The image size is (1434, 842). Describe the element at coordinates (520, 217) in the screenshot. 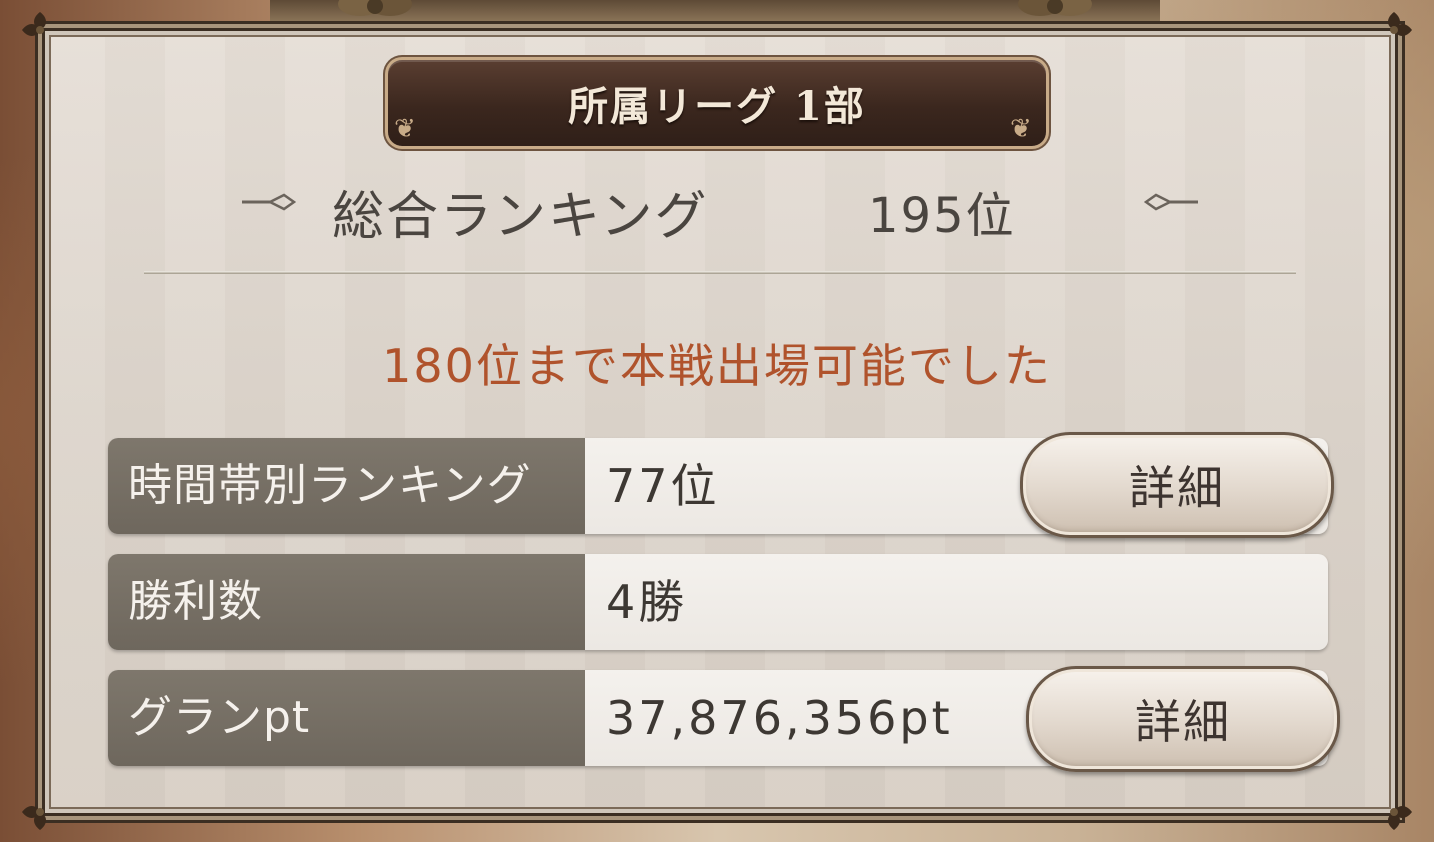

I see `overall-ranking-label: 総合ランキング` at that location.